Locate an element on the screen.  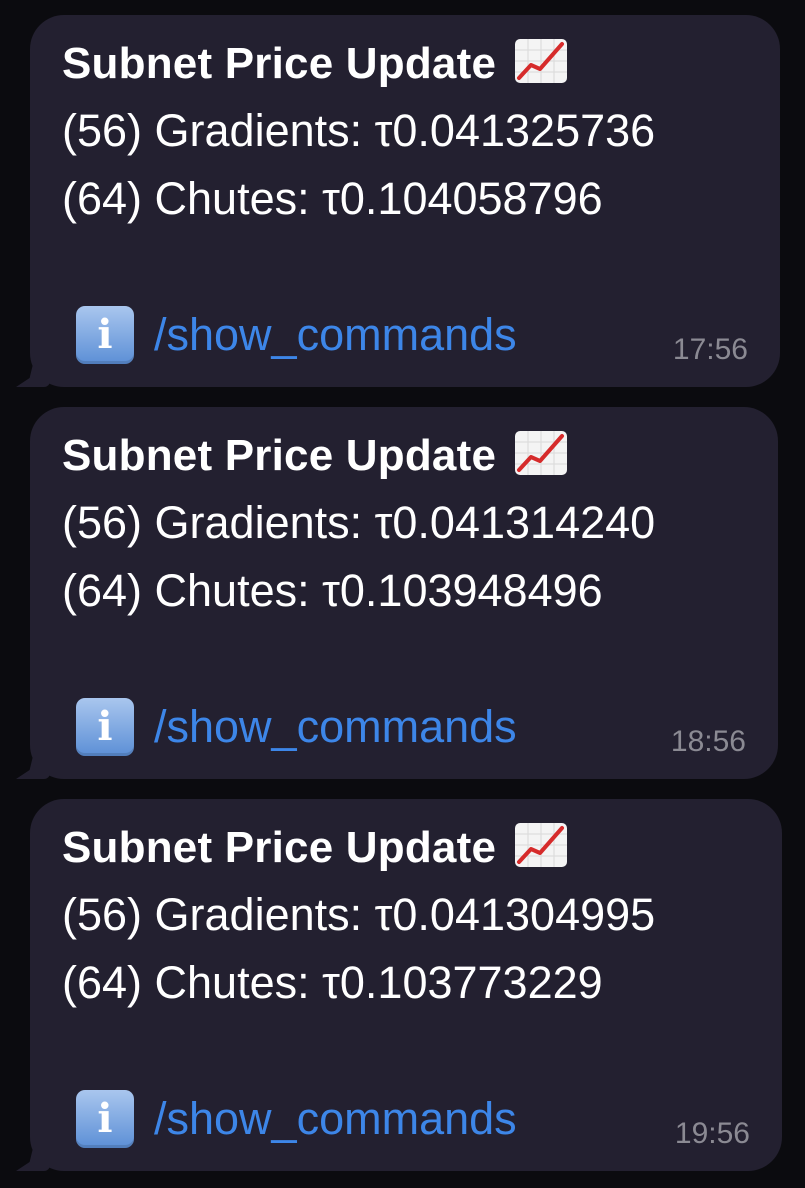
gradients-price: (56) Gradients: τ0.041325736 is located at coordinates (359, 130).